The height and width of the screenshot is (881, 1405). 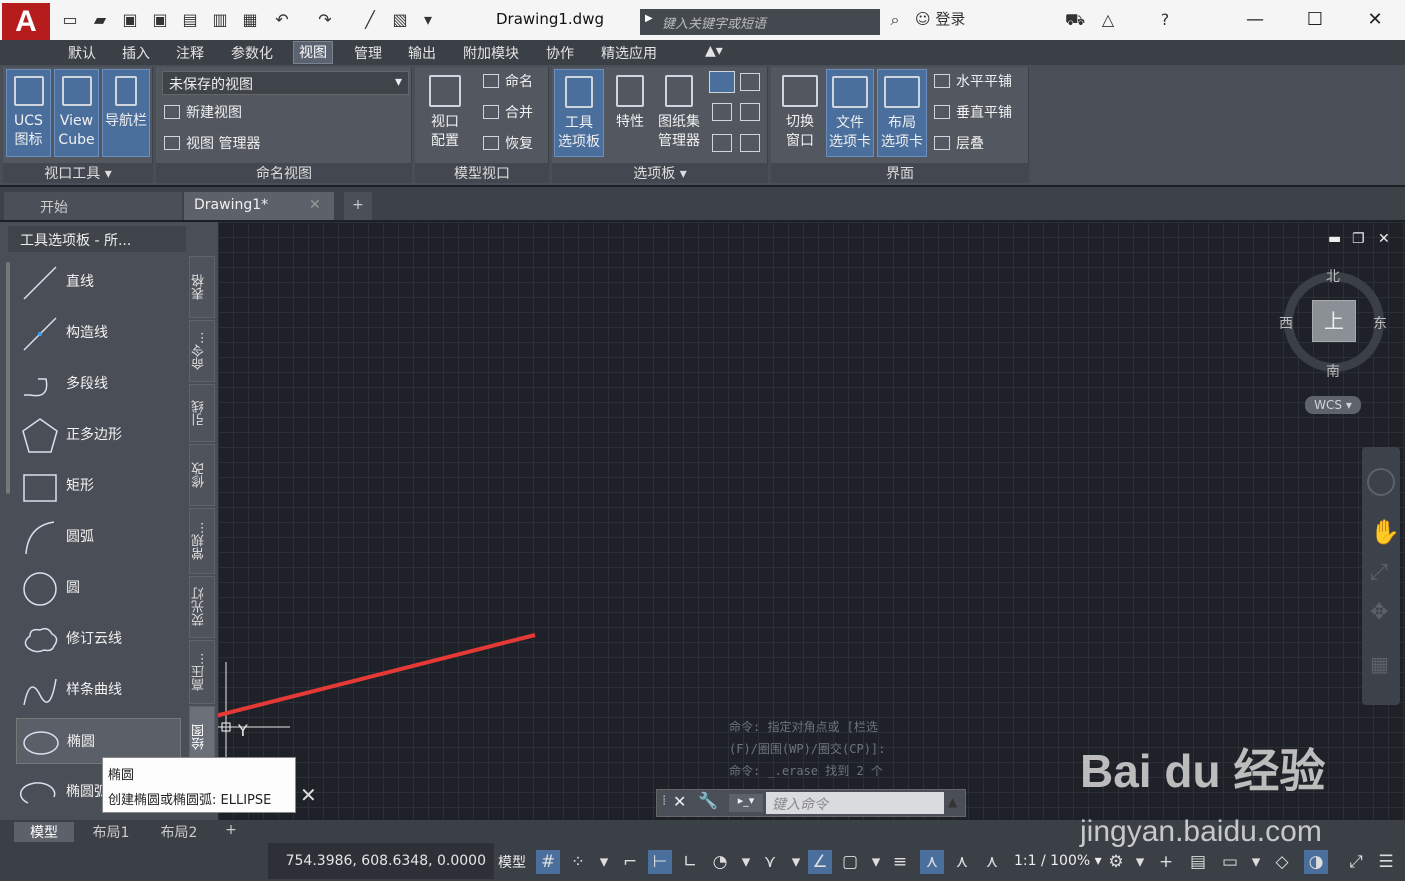 What do you see at coordinates (1381, 482) in the screenshot?
I see `steering-wheel-icon` at bounding box center [1381, 482].